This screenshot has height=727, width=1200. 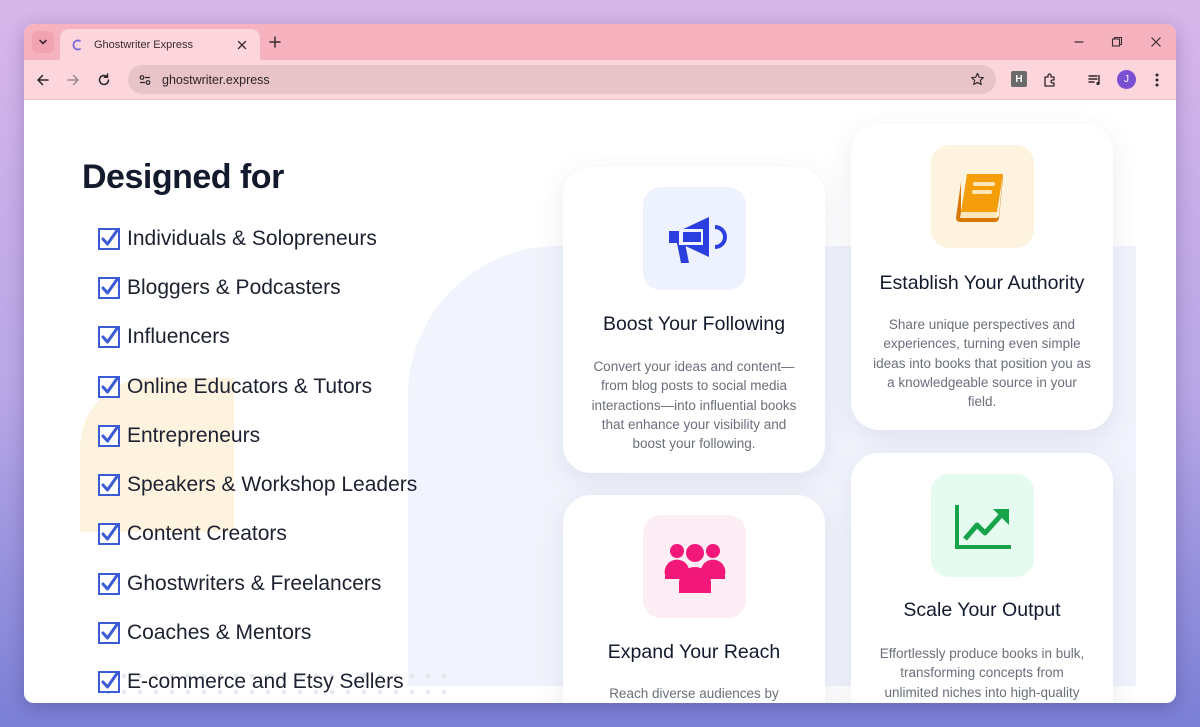 I want to click on chart-up-icon, so click(x=982, y=525).